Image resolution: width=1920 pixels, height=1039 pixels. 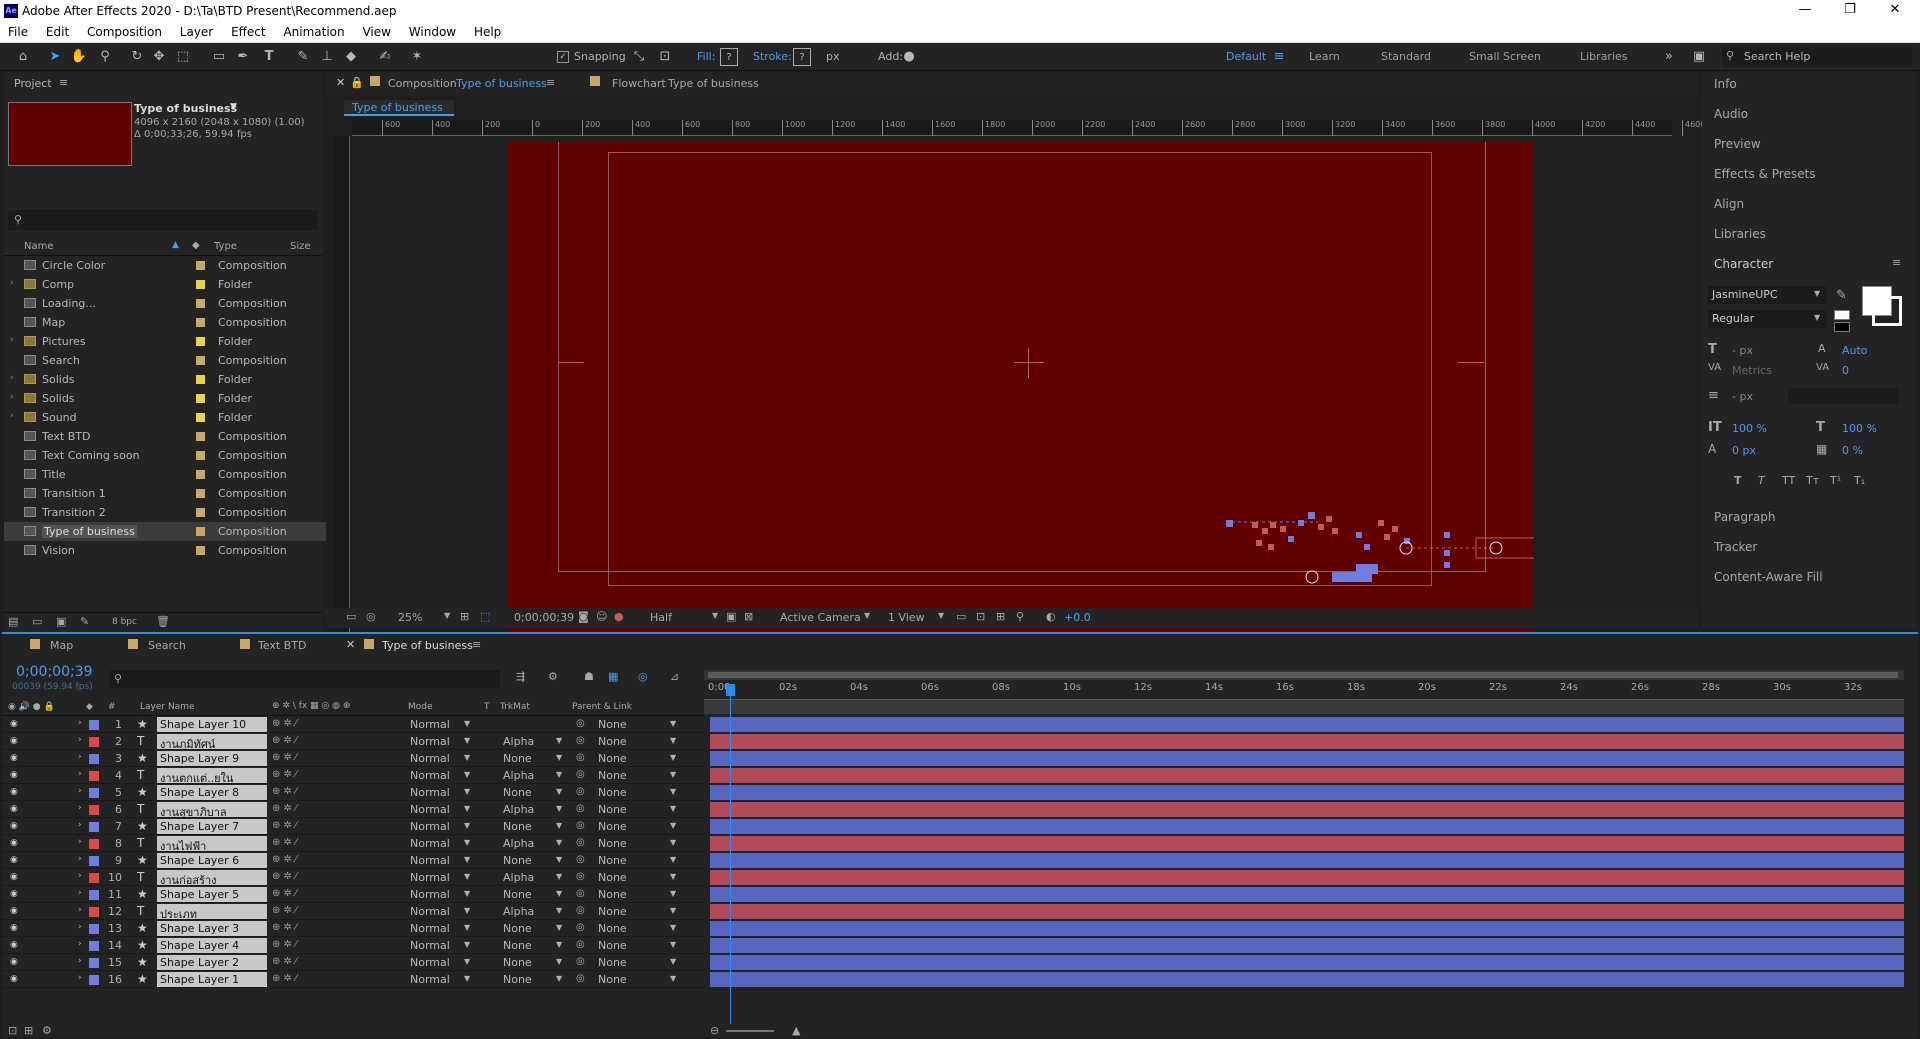 What do you see at coordinates (639, 57) in the screenshot?
I see `snap-edges-icon: ⤡` at bounding box center [639, 57].